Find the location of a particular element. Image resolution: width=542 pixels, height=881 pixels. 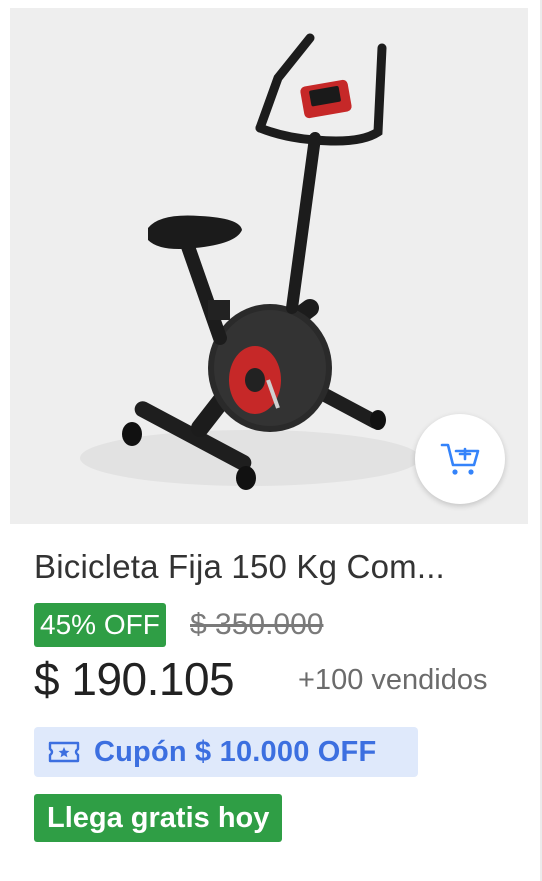

ticket-star-icon is located at coordinates (64, 752).